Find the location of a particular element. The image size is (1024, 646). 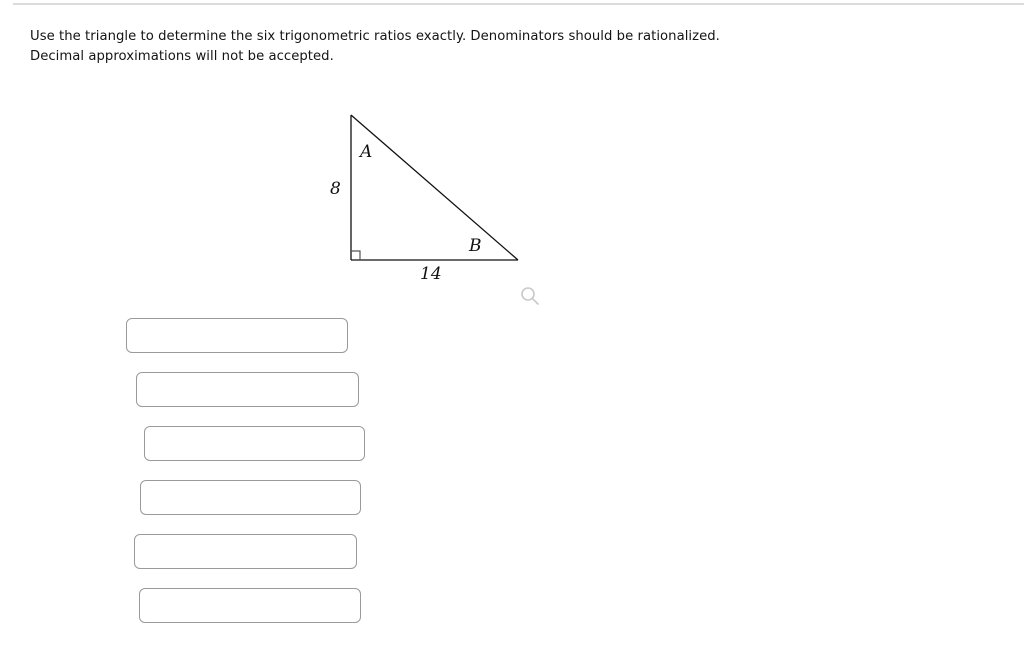

answer-row: (v) secA= is located at coordinates (210, 552).